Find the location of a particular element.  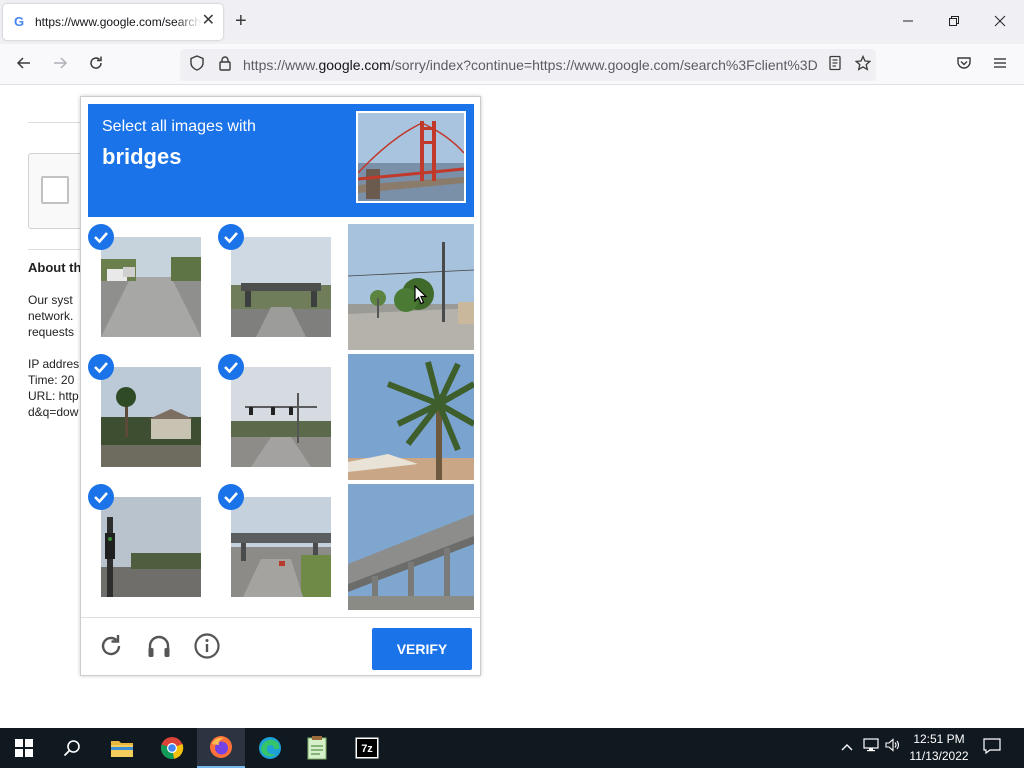

google-favicon-icon: G is located at coordinates (19, 21).